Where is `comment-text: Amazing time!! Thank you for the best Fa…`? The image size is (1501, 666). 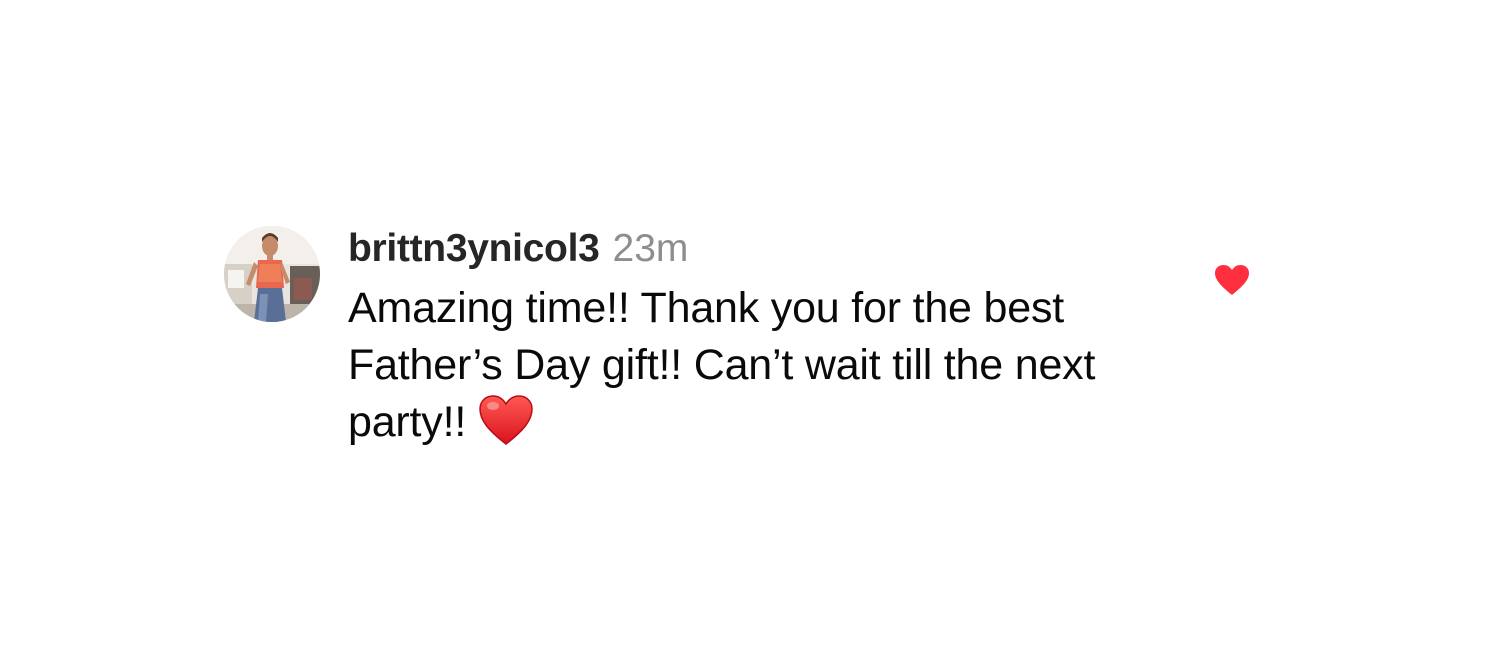 comment-text: Amazing time!! Thank you for the best Fa… is located at coordinates (758, 370).